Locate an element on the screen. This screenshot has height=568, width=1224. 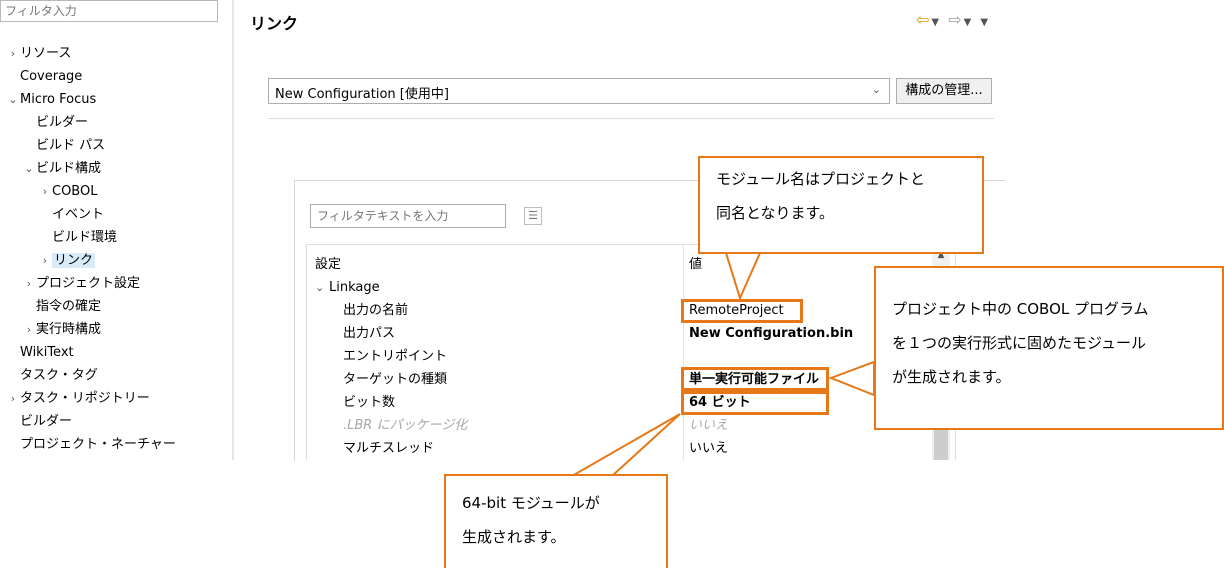
callout-module-name: モジュール名はプロジェクトと 同名となります。 is located at coordinates (841, 205).